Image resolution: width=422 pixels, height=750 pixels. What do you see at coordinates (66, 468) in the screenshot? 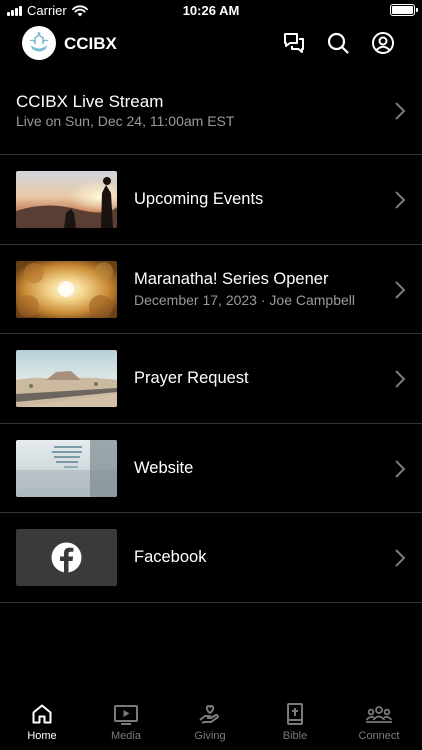
I see `lake-quote-thumbnail` at bounding box center [66, 468].